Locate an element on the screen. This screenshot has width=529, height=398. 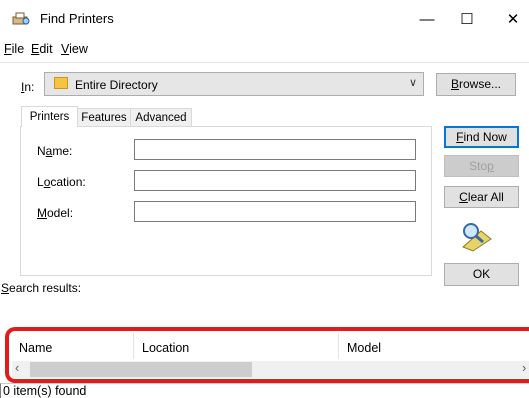
clear-all-button: Clear All is located at coordinates (481, 197).